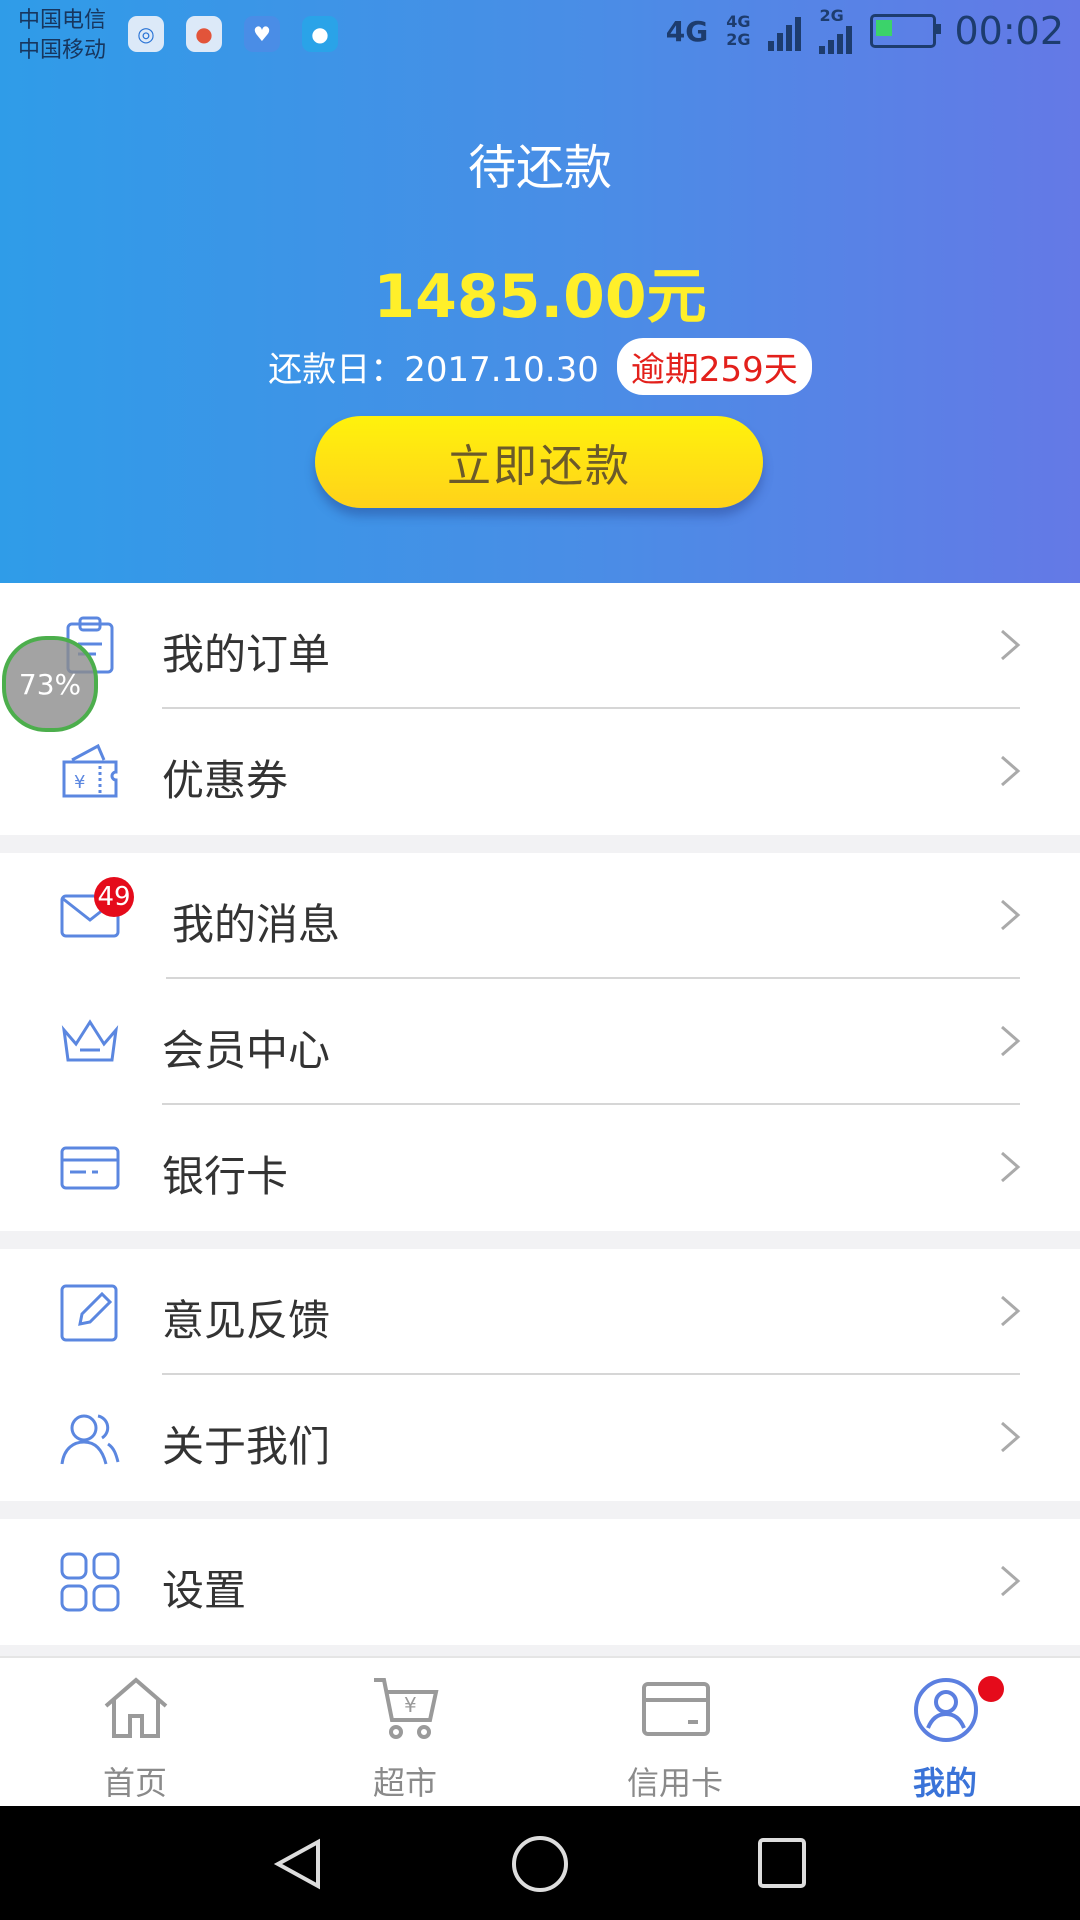 This screenshot has height=1920, width=1080. I want to click on clock: 00:02, so click(1009, 31).